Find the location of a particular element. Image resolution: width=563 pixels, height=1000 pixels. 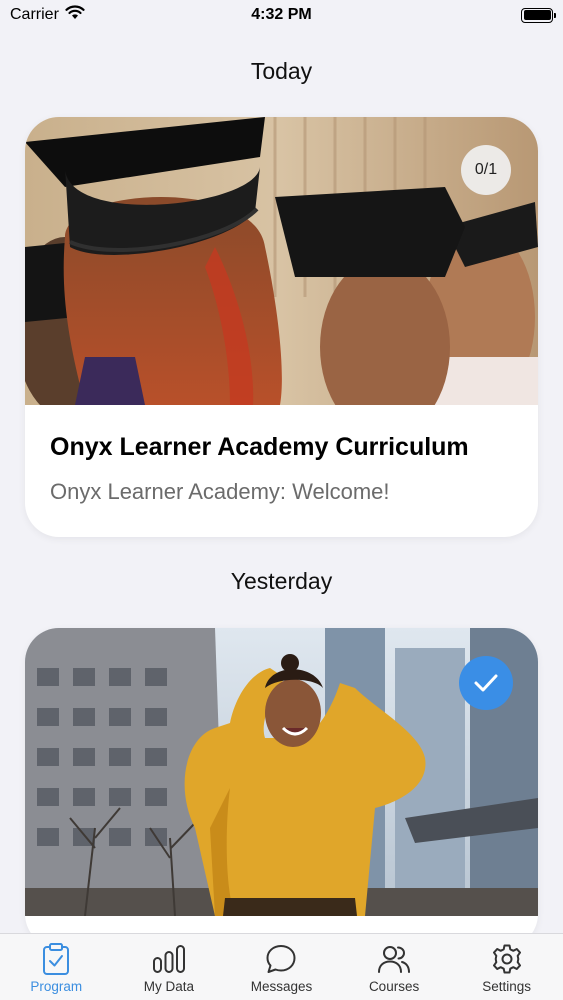

tab-label: Program is located at coordinates (56, 986).